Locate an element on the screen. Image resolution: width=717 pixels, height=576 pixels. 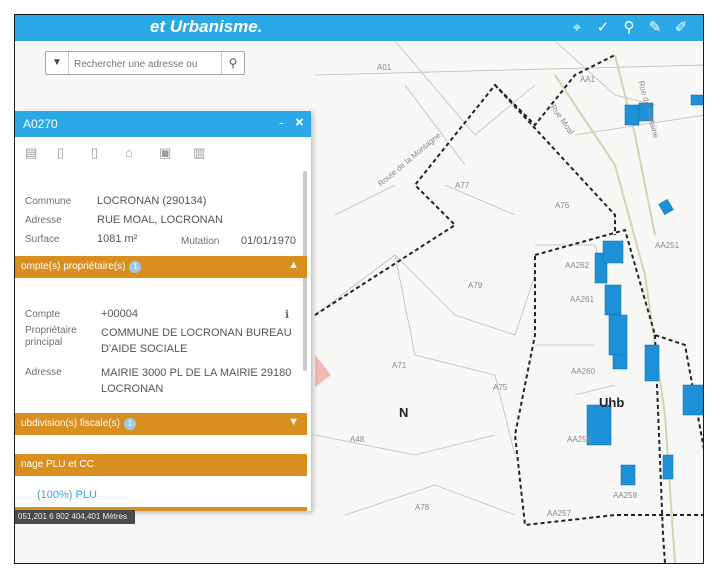
parcel-label: A75 is located at coordinates (500, 387).